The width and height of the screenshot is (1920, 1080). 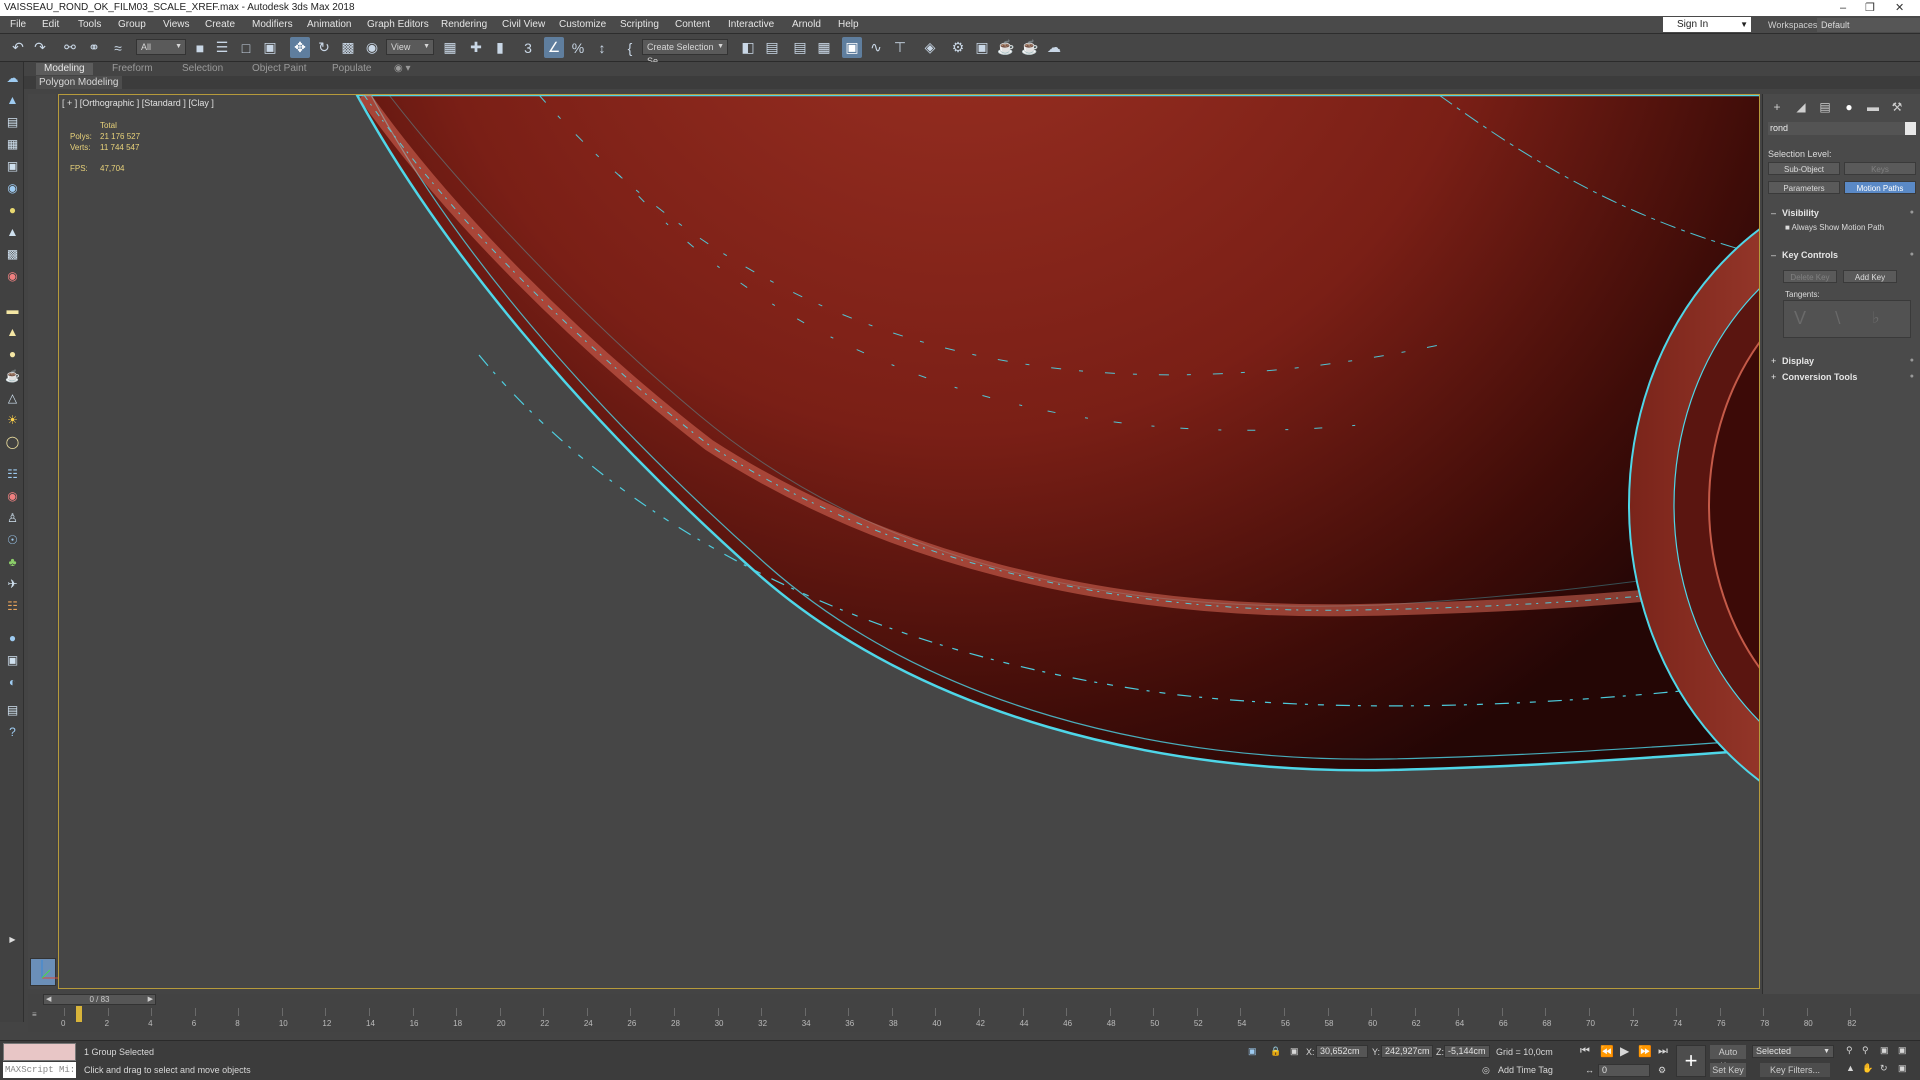 I want to click on curve-editor-icon: ∿, so click(x=876, y=47).